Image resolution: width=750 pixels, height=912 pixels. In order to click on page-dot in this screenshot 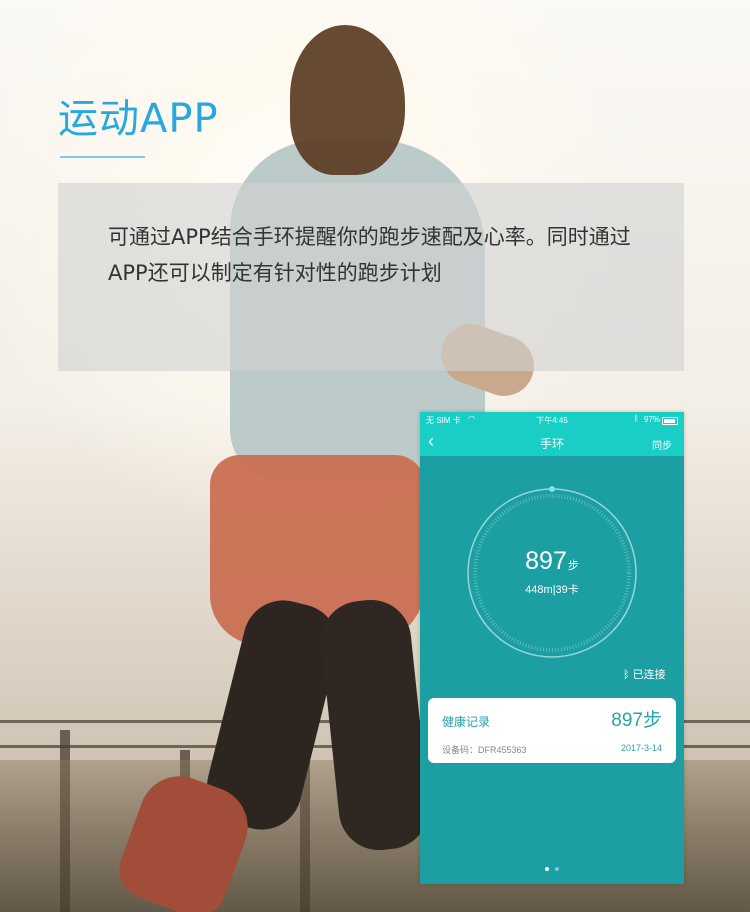, I will do `click(557, 869)`.